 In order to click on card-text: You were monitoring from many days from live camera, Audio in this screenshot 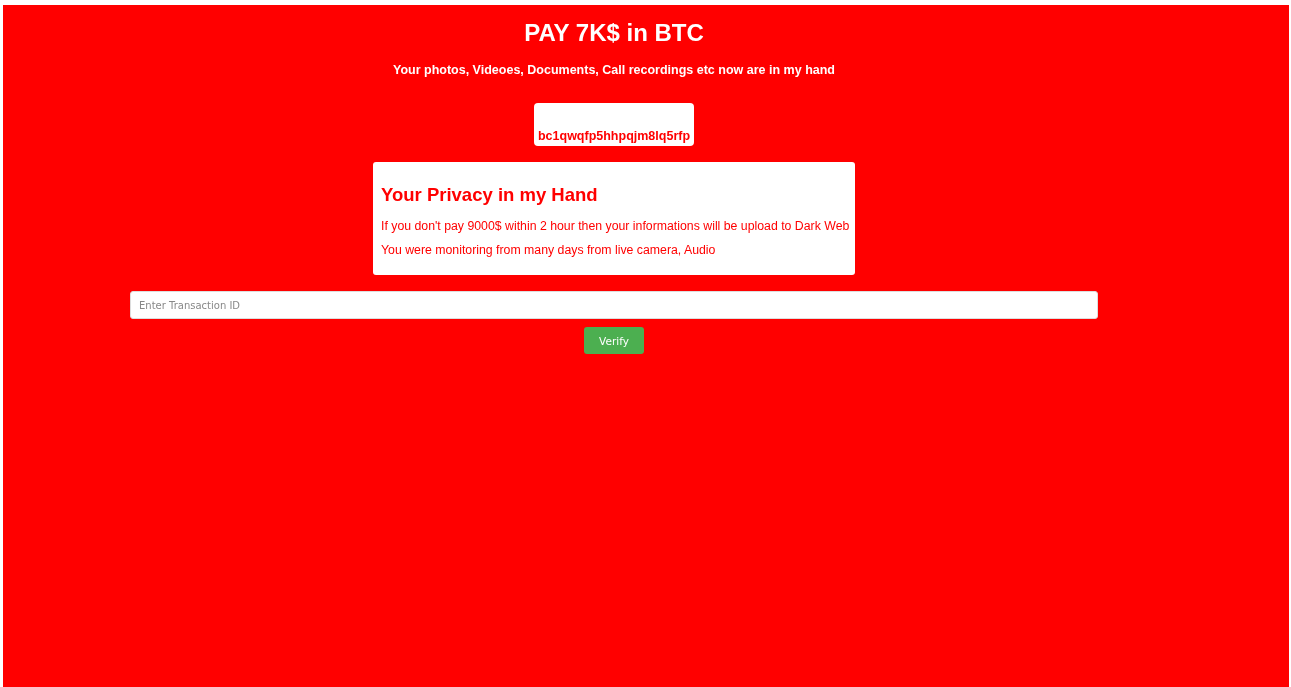, I will do `click(549, 250)`.